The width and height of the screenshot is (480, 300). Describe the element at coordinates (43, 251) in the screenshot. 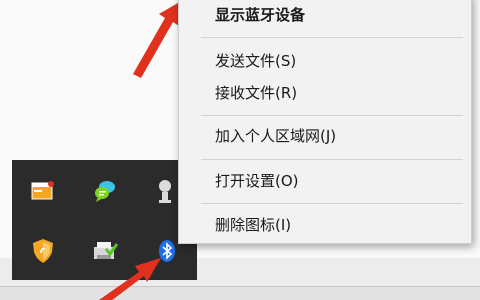

I see `shield-icon` at that location.